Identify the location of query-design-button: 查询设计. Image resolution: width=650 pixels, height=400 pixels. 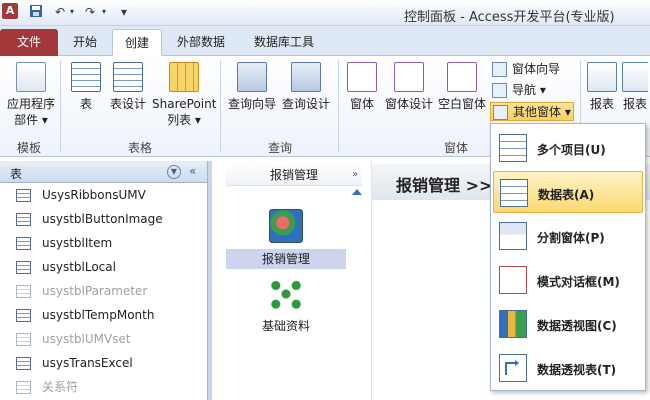
(306, 87).